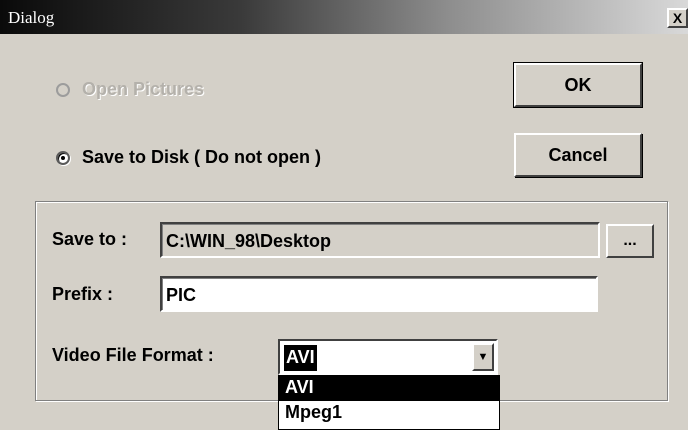 This screenshot has height=430, width=688. I want to click on close-button: X, so click(677, 18).